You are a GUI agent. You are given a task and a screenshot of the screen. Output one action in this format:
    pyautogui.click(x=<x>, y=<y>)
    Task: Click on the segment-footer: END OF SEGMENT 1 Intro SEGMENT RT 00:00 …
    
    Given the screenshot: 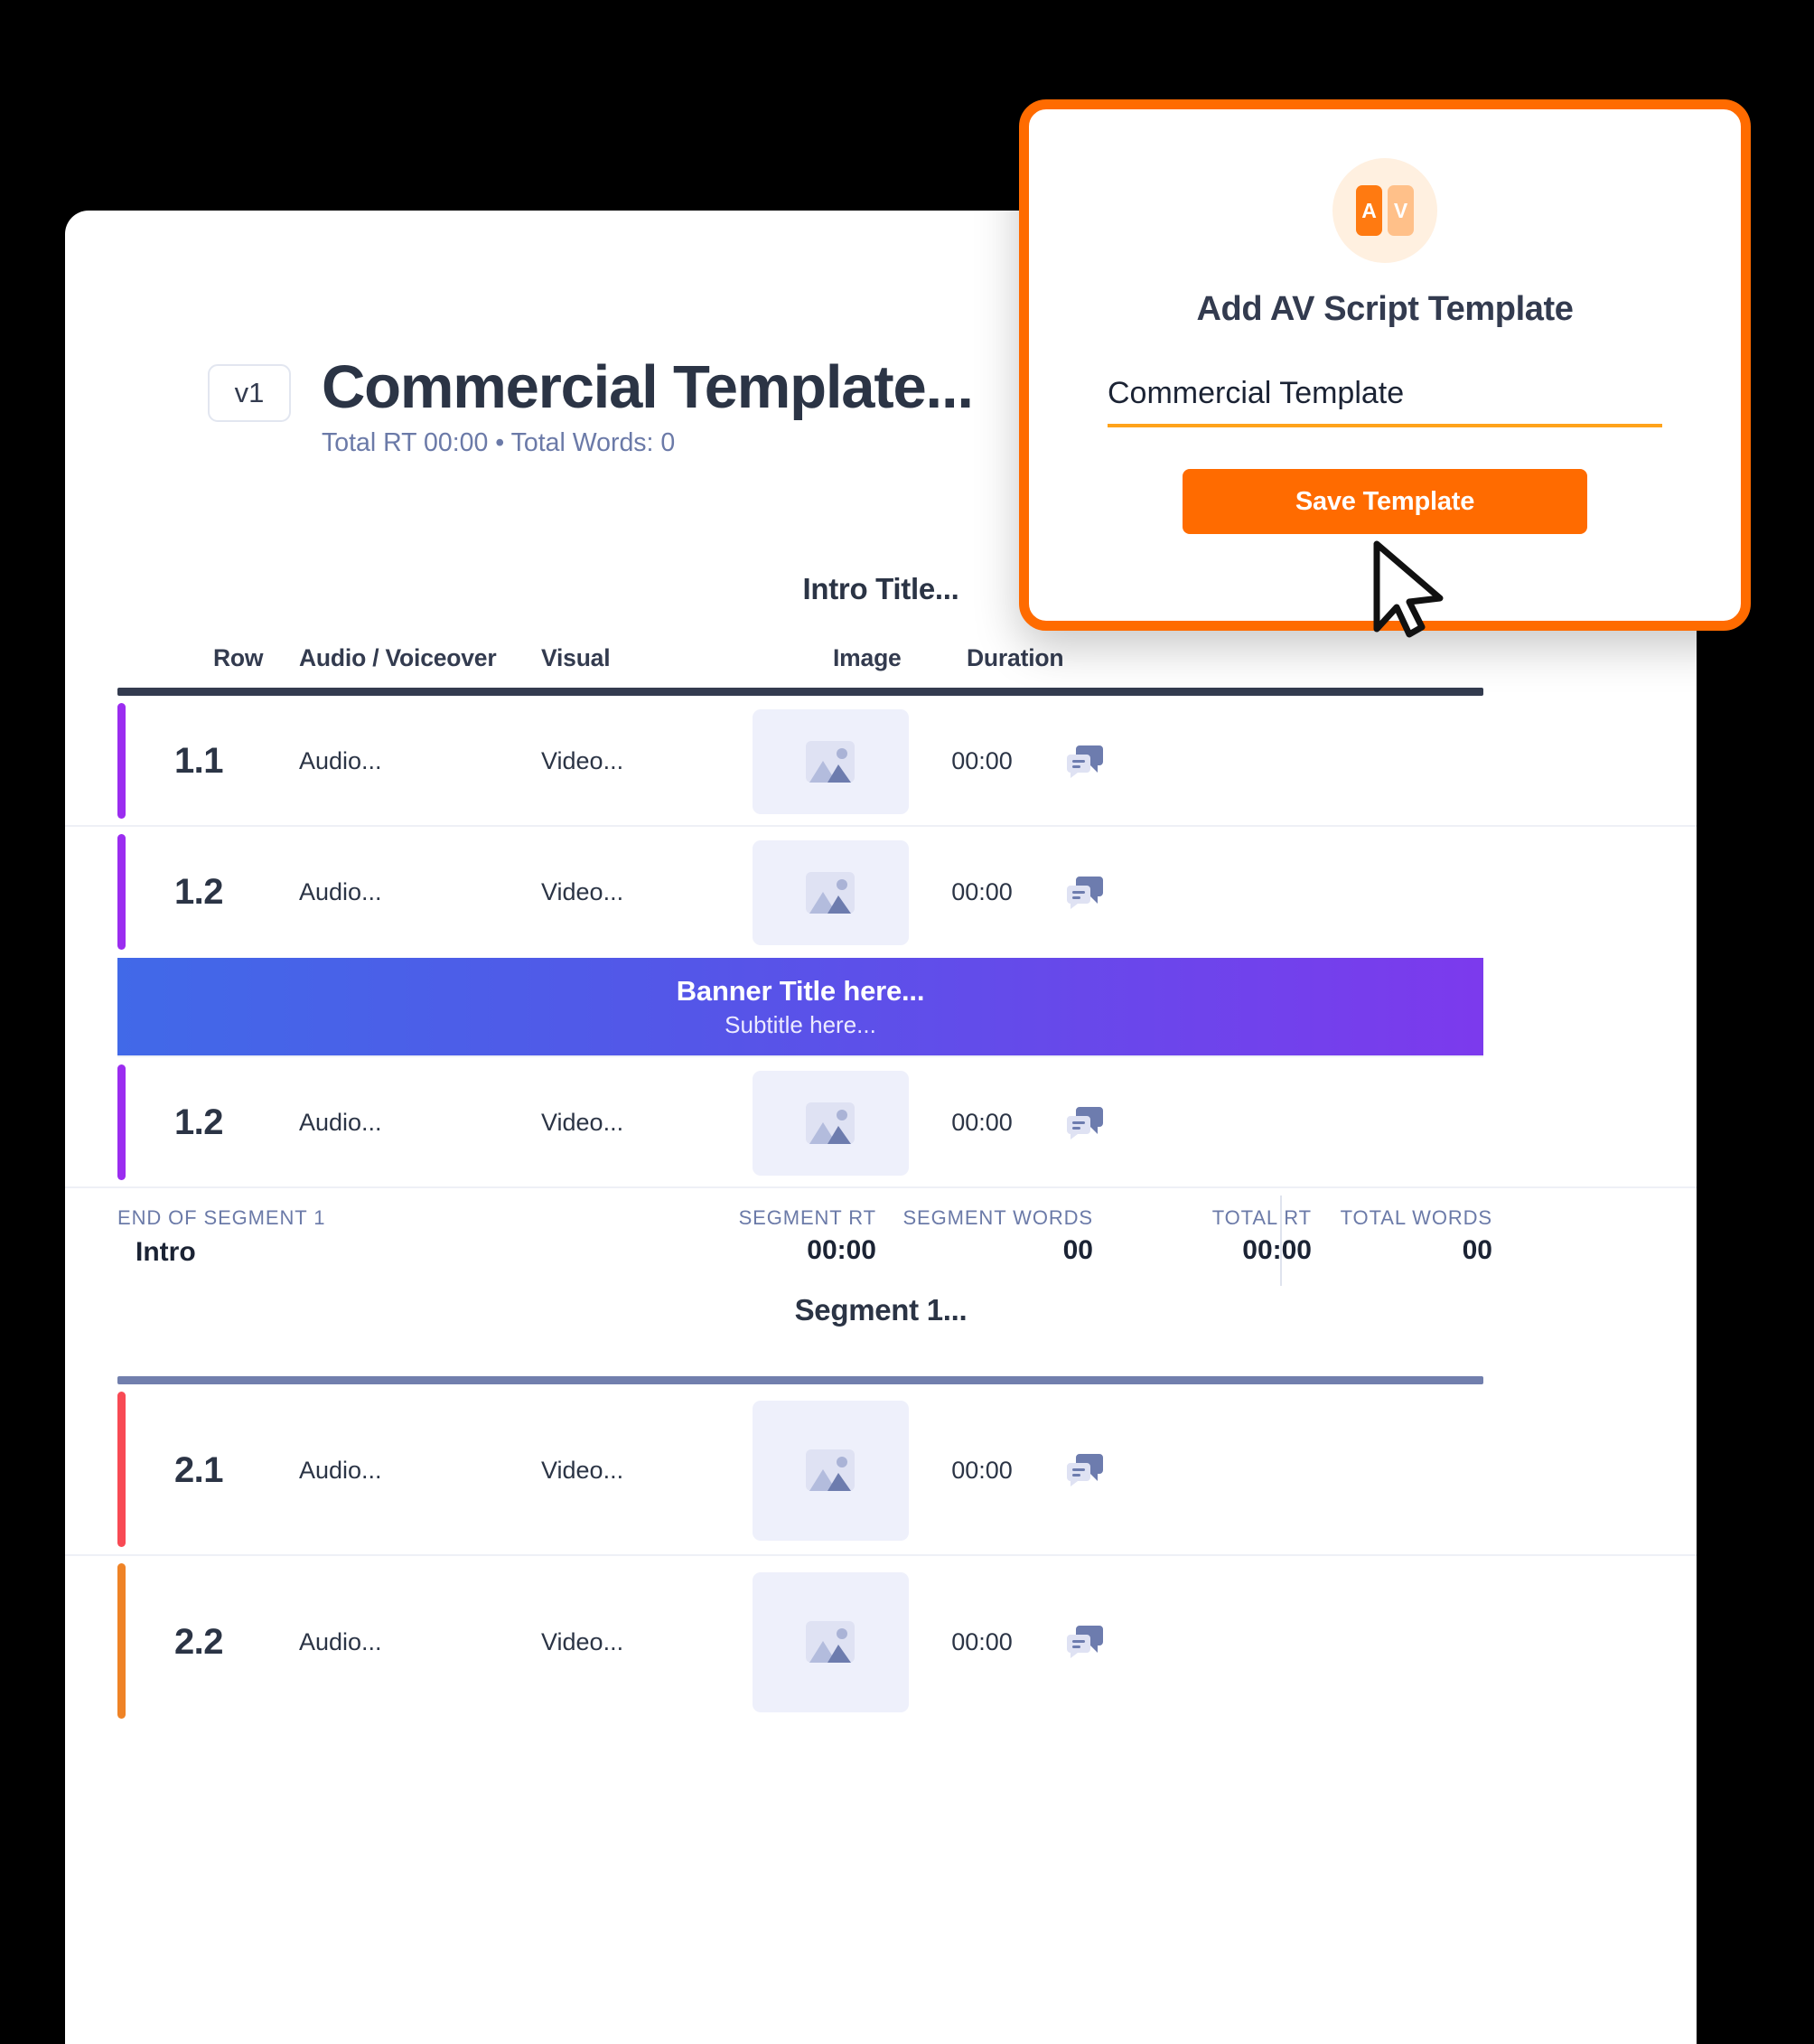 What is the action you would take?
    pyautogui.click(x=881, y=1247)
    